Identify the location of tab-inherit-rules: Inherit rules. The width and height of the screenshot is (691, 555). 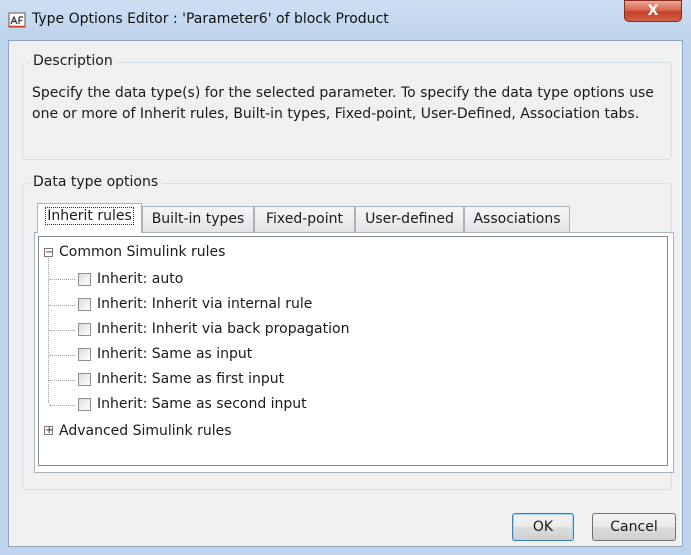
(89, 218).